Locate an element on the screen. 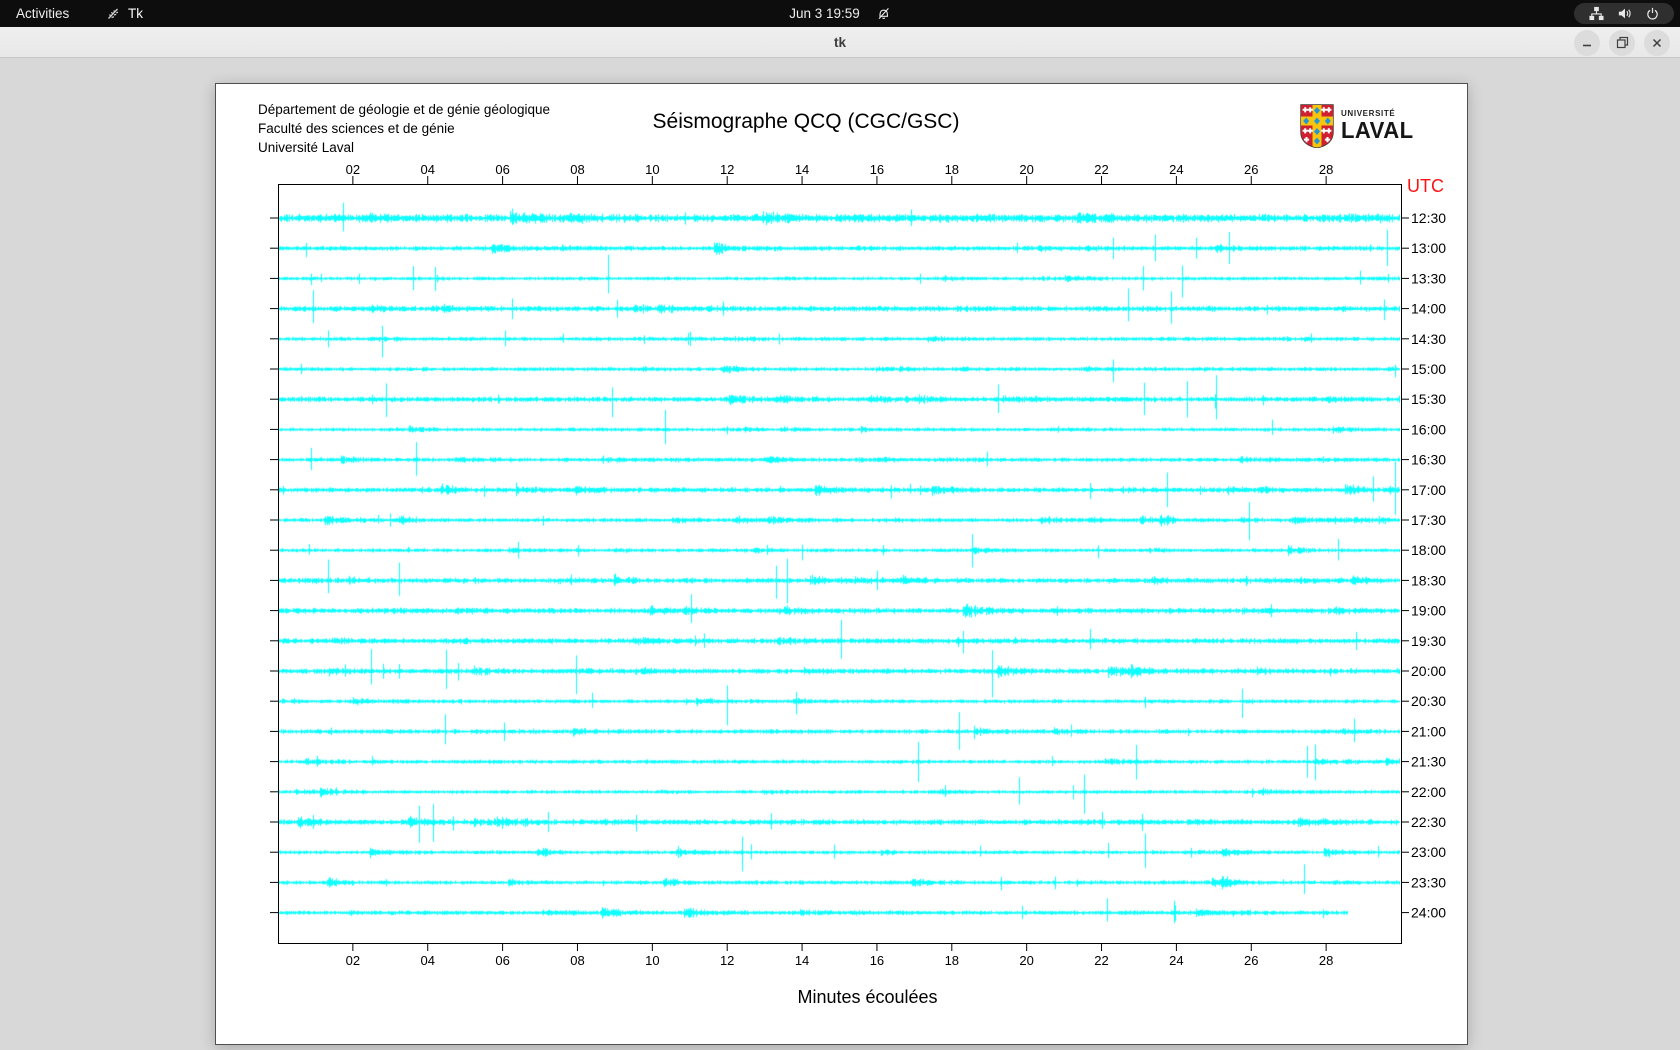  activities-label: Activities is located at coordinates (43, 13).